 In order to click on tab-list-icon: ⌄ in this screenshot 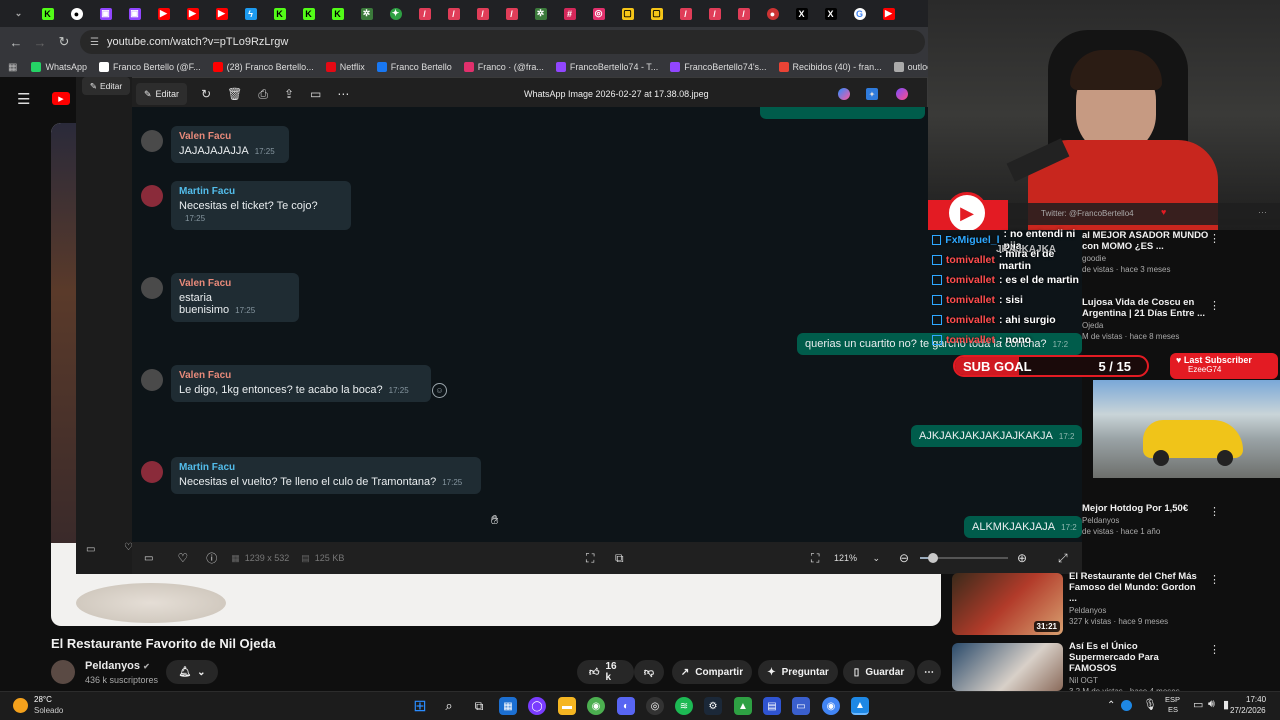, I will do `click(18, 13)`.